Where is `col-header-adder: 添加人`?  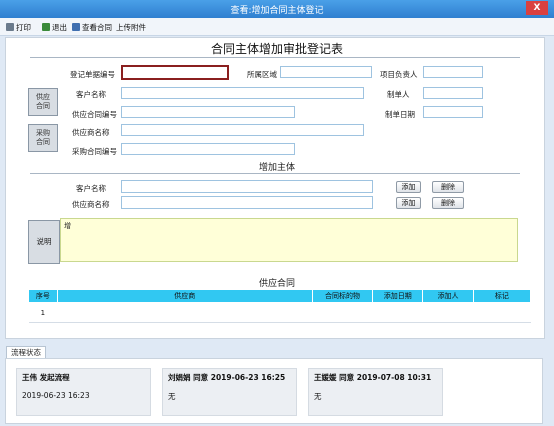
col-header-adder: 添加人 is located at coordinates (448, 296).